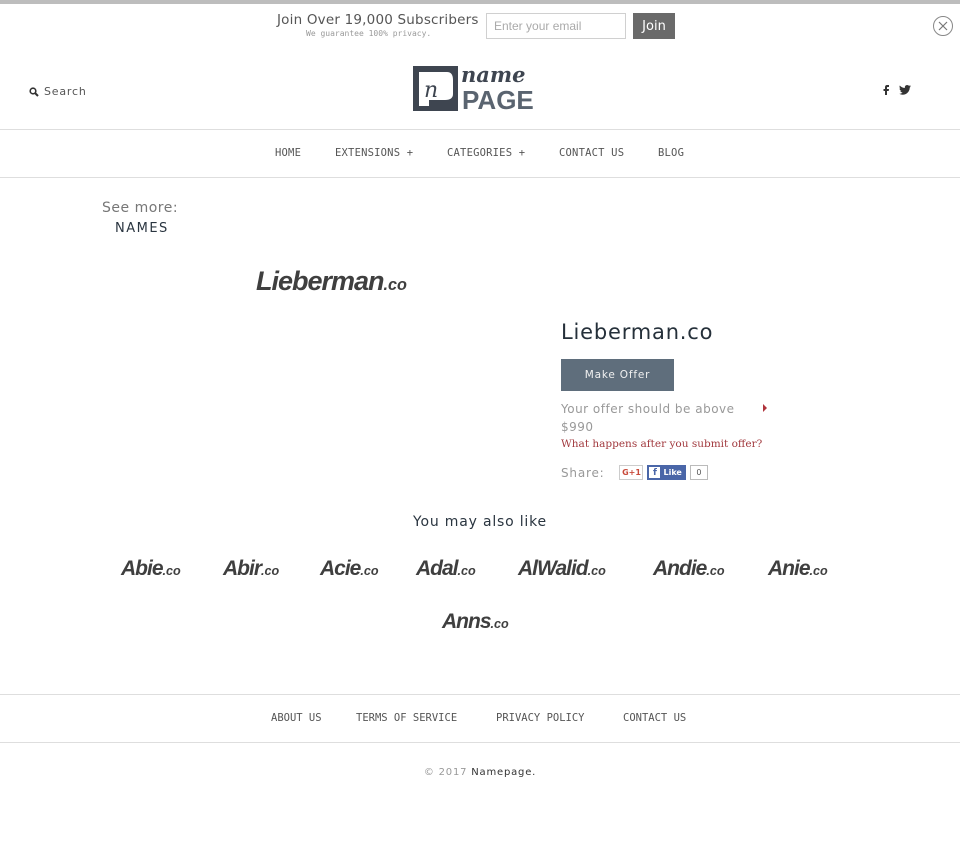 The image size is (960, 843). What do you see at coordinates (369, 33) in the screenshot?
I see `privacy-note: We guarantee 100% privacy.` at bounding box center [369, 33].